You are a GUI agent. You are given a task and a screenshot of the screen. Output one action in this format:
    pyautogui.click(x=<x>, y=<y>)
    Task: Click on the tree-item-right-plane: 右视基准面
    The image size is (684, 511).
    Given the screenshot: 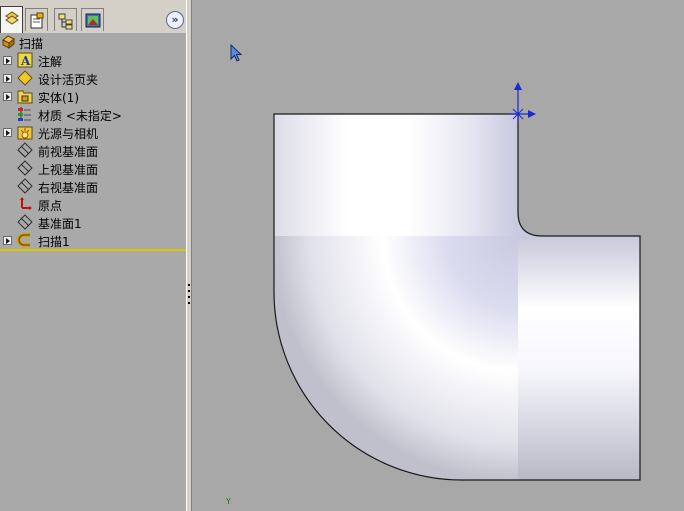 What is the action you would take?
    pyautogui.click(x=93, y=186)
    